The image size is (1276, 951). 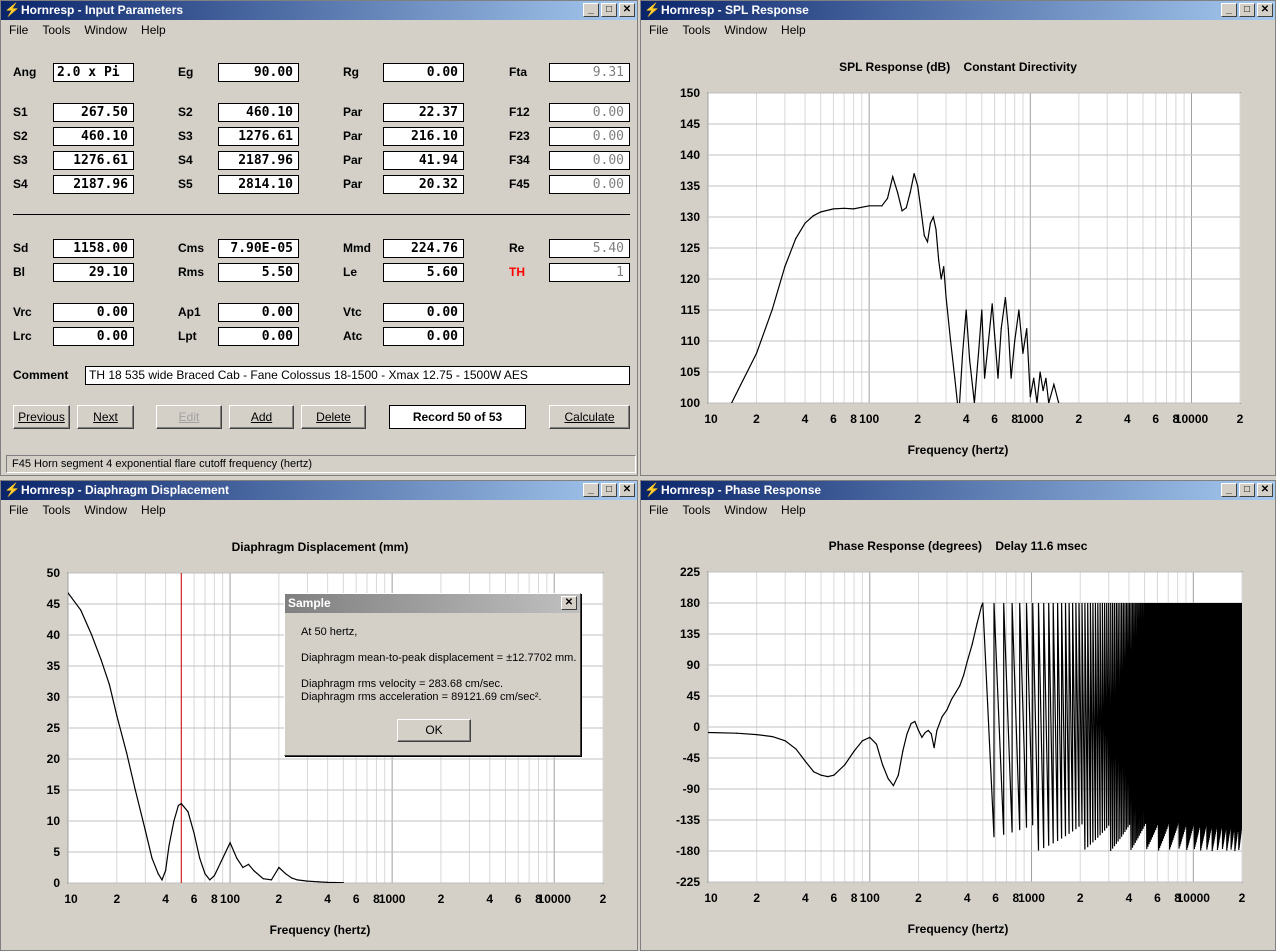 What do you see at coordinates (258, 336) in the screenshot?
I see `param-field-lpt: 0.00` at bounding box center [258, 336].